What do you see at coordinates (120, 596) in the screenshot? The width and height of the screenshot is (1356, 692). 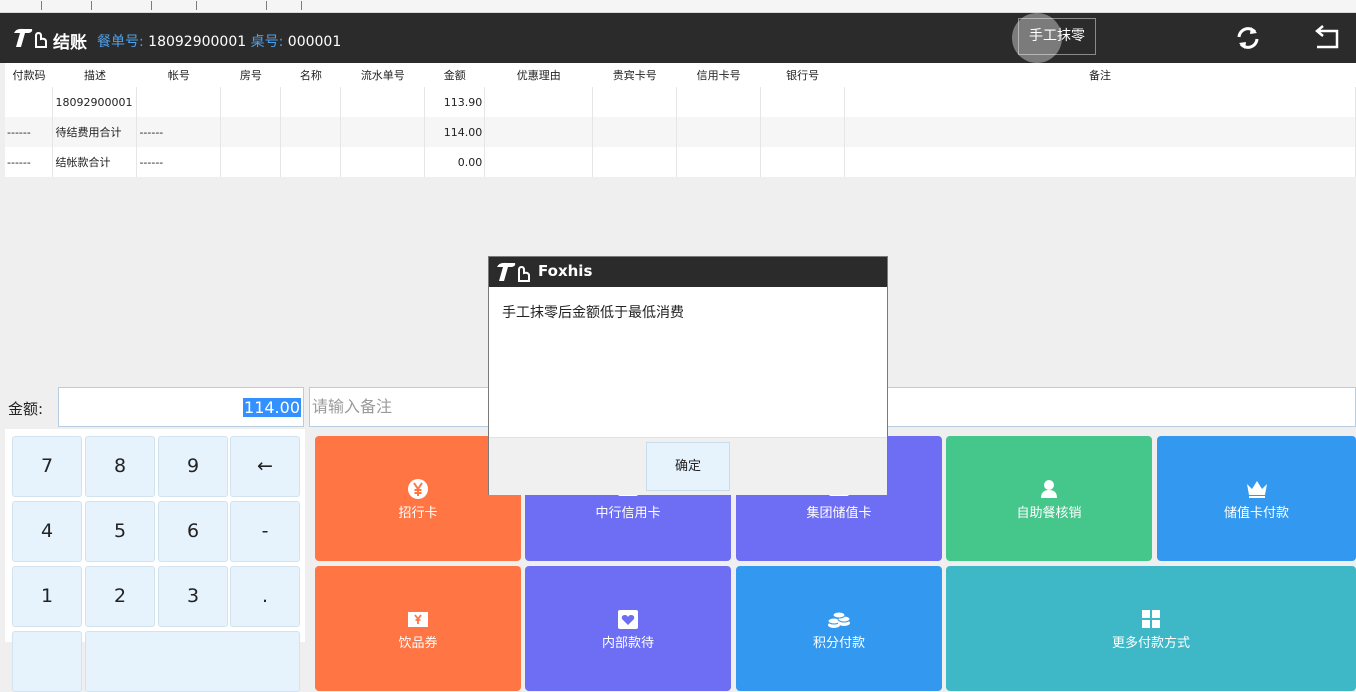 I see `key-2: 2` at bounding box center [120, 596].